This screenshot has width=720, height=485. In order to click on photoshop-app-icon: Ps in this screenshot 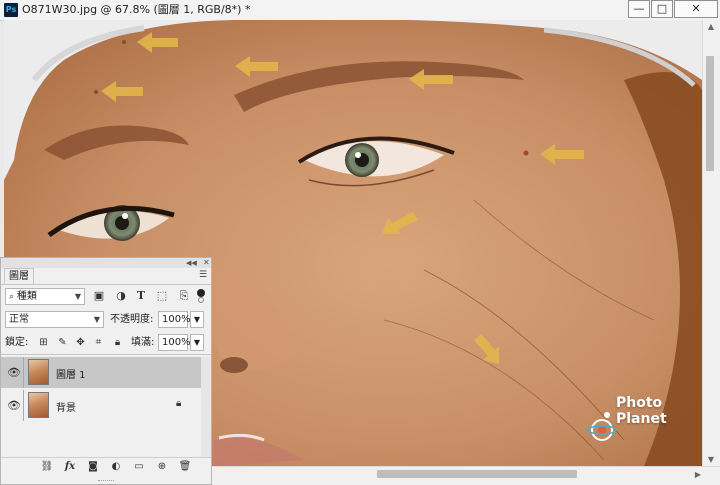, I will do `click(11, 10)`.